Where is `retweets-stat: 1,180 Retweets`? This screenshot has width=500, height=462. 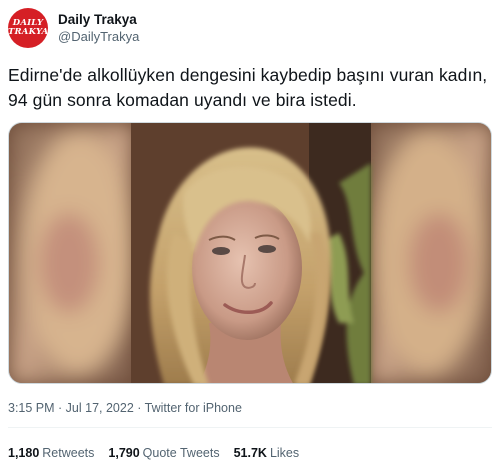 retweets-stat: 1,180 Retweets is located at coordinates (51, 453).